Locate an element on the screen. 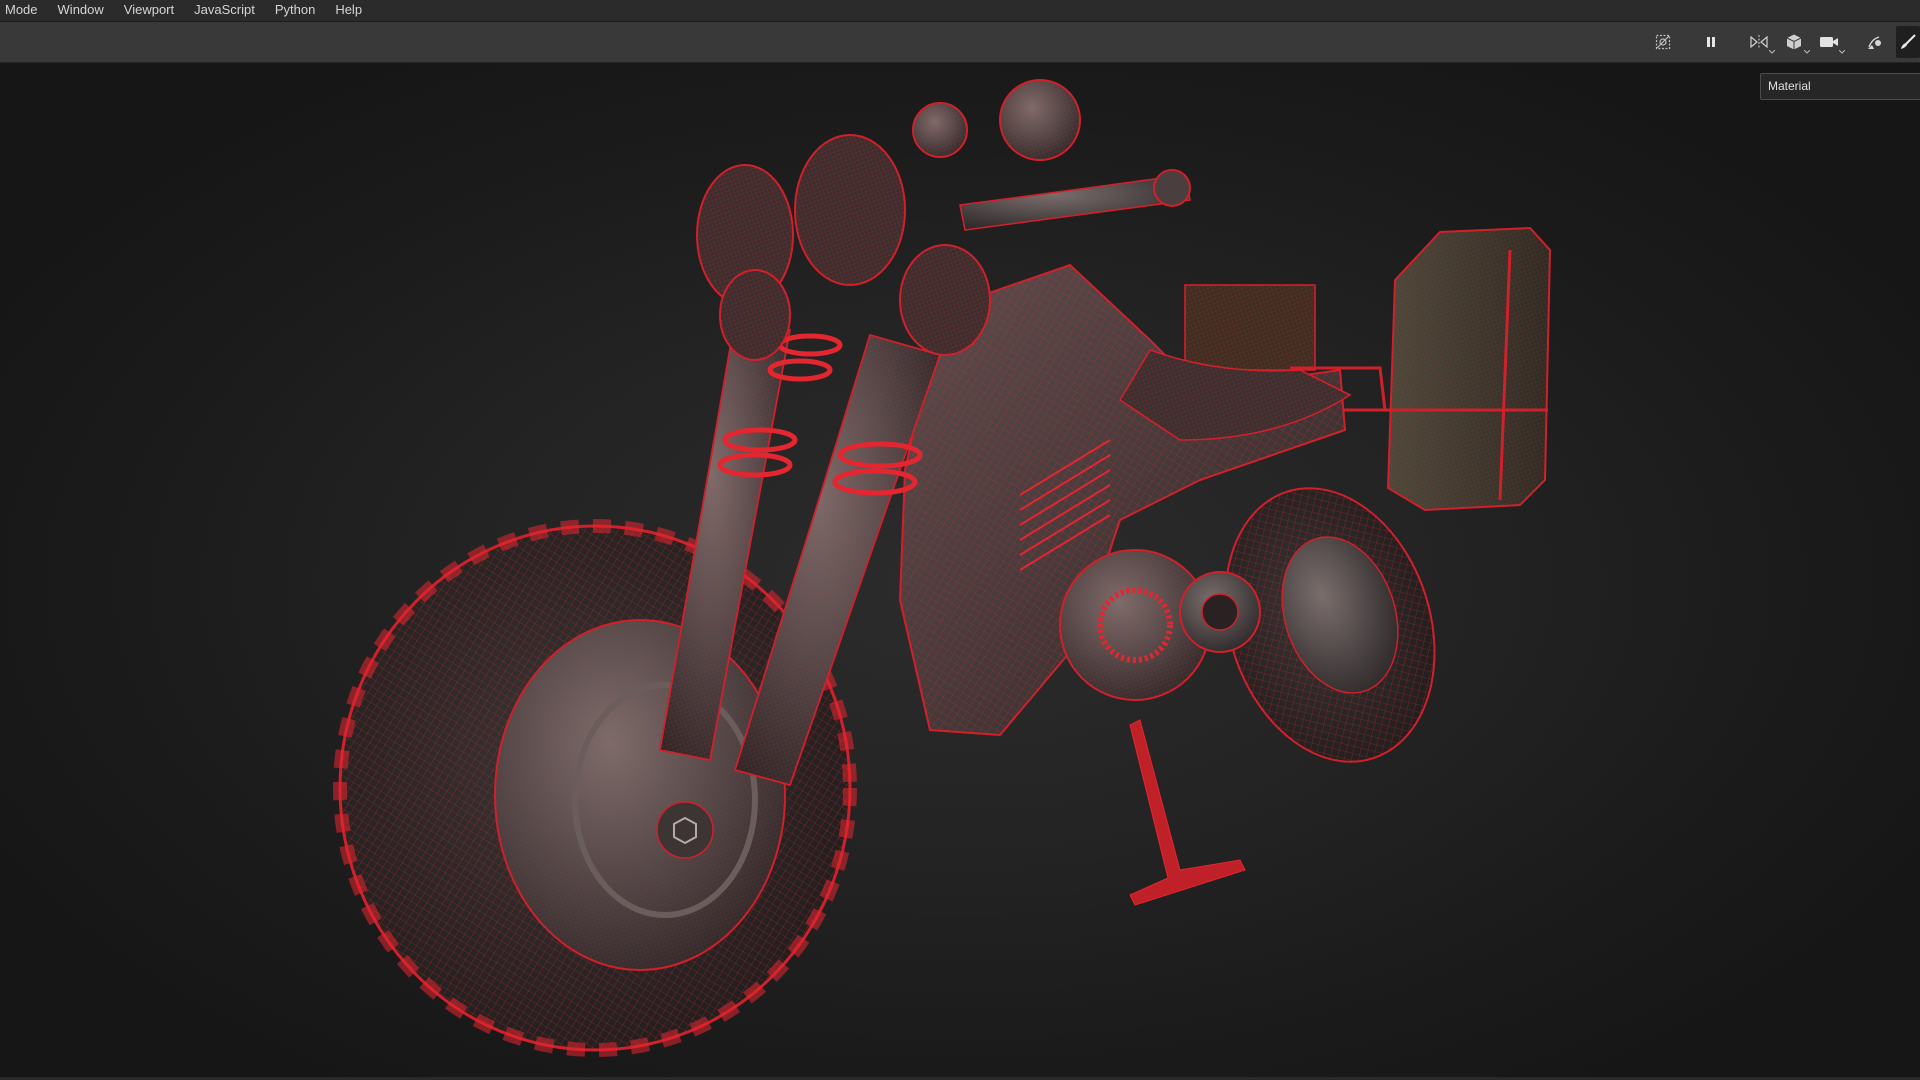 The image size is (1920, 1080). hide-helpers-button is located at coordinates (1663, 42).